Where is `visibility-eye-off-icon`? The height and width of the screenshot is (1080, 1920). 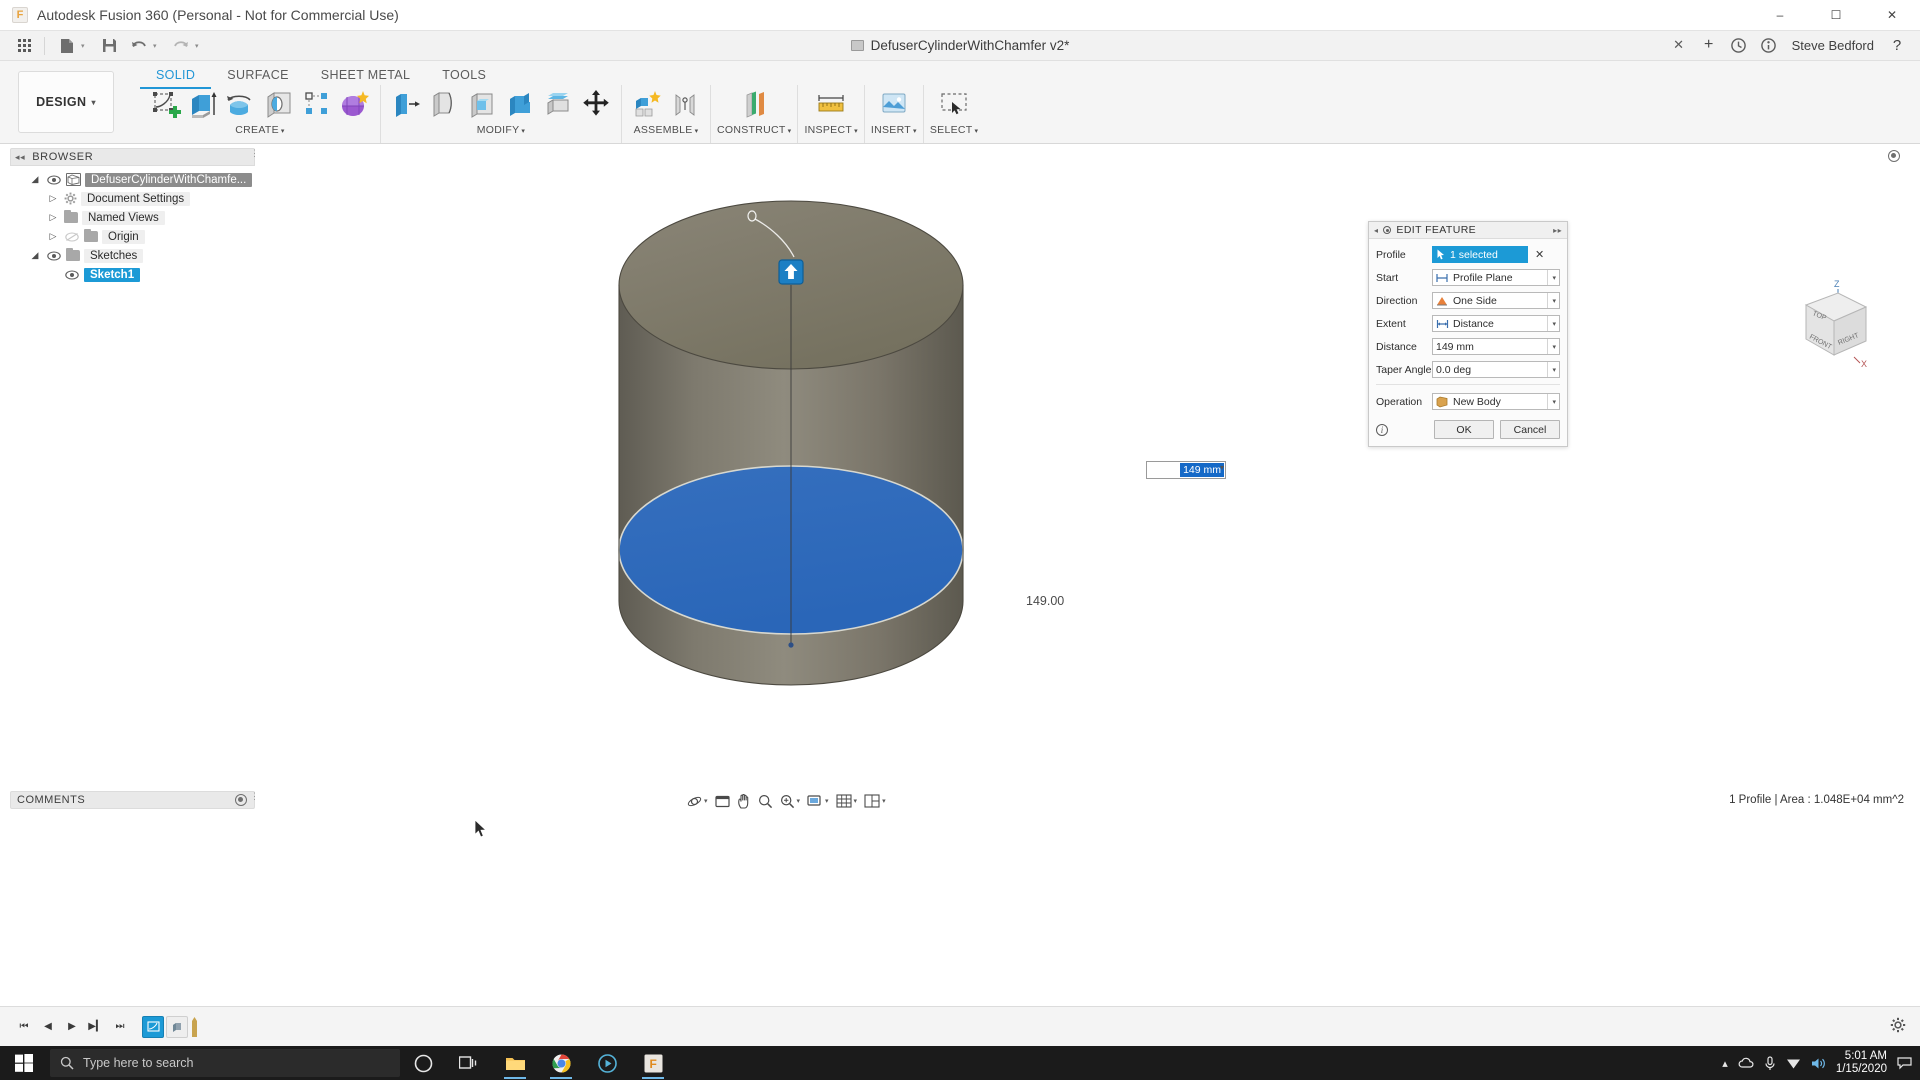
visibility-eye-off-icon is located at coordinates (72, 236).